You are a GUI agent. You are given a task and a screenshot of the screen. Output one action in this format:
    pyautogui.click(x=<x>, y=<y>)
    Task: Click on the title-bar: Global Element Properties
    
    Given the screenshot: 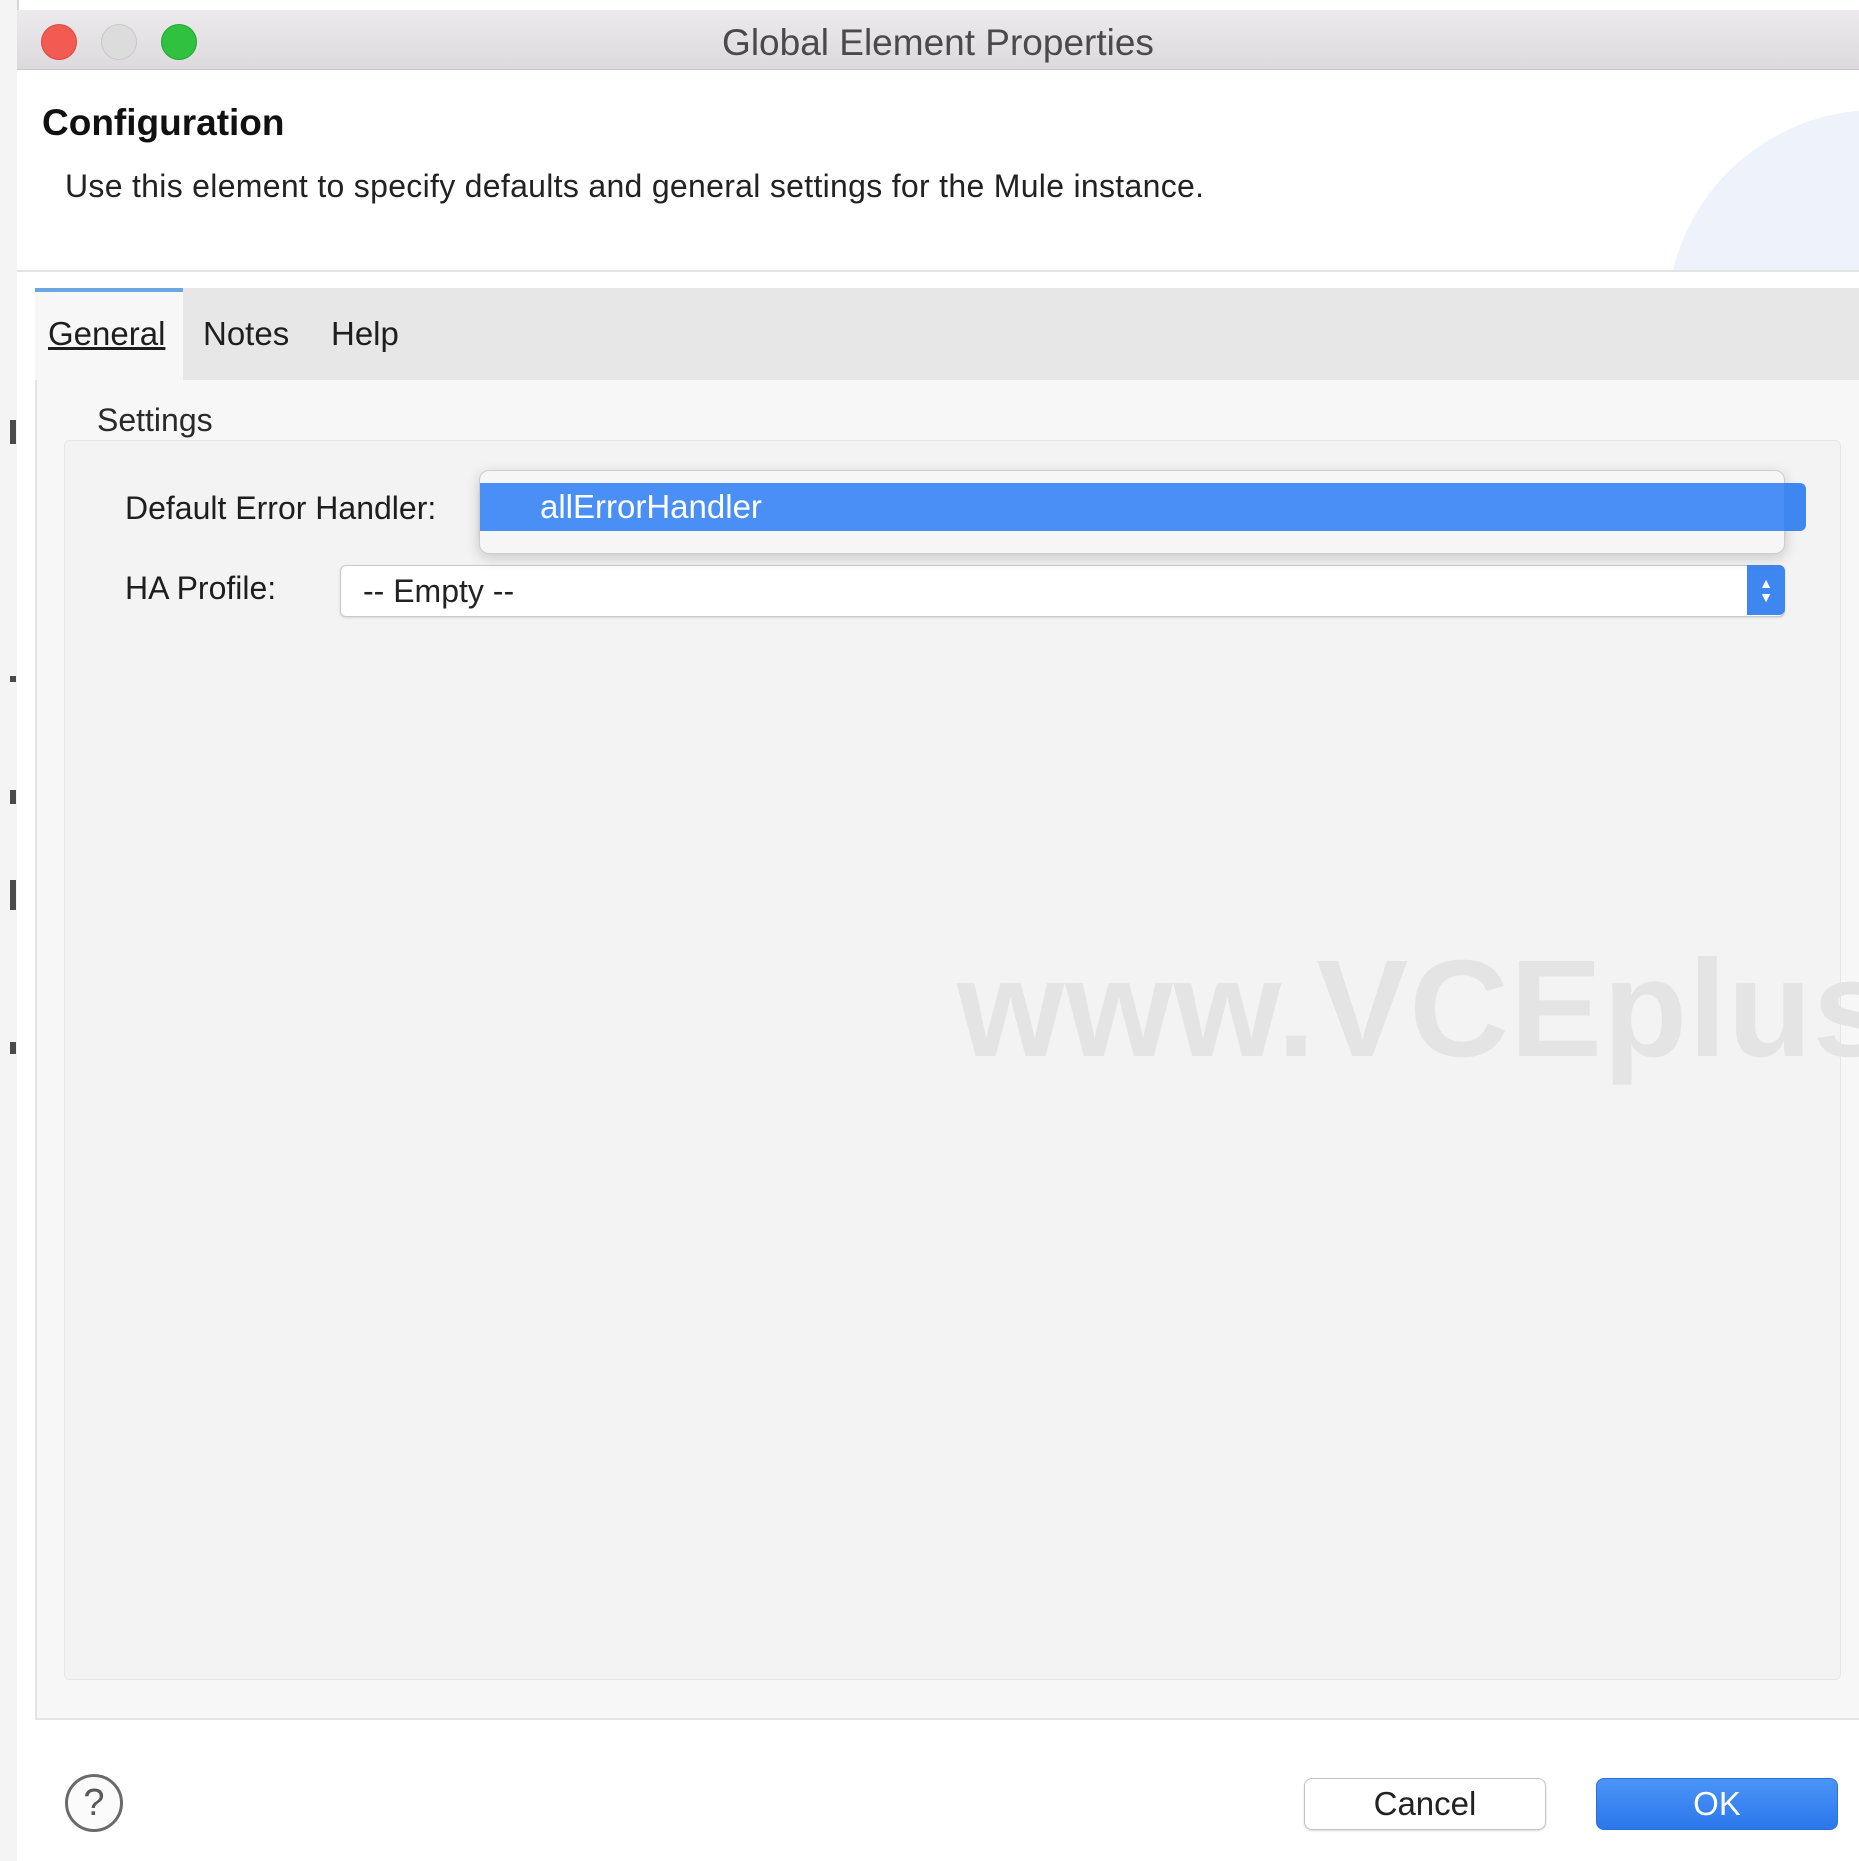 What is the action you would take?
    pyautogui.click(x=938, y=40)
    